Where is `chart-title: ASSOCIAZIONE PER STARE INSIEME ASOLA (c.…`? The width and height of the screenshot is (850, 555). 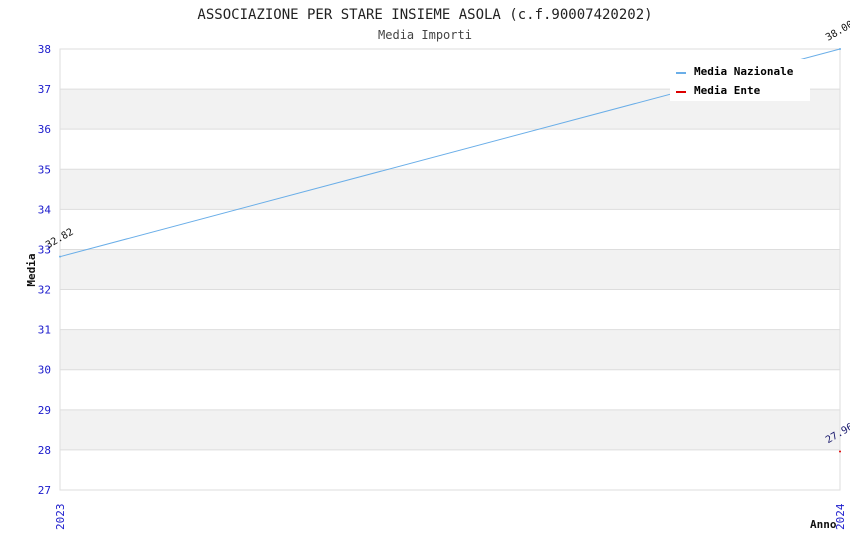
chart-title: ASSOCIAZIONE PER STARE INSIEME ASOLA (c.… is located at coordinates (424, 15).